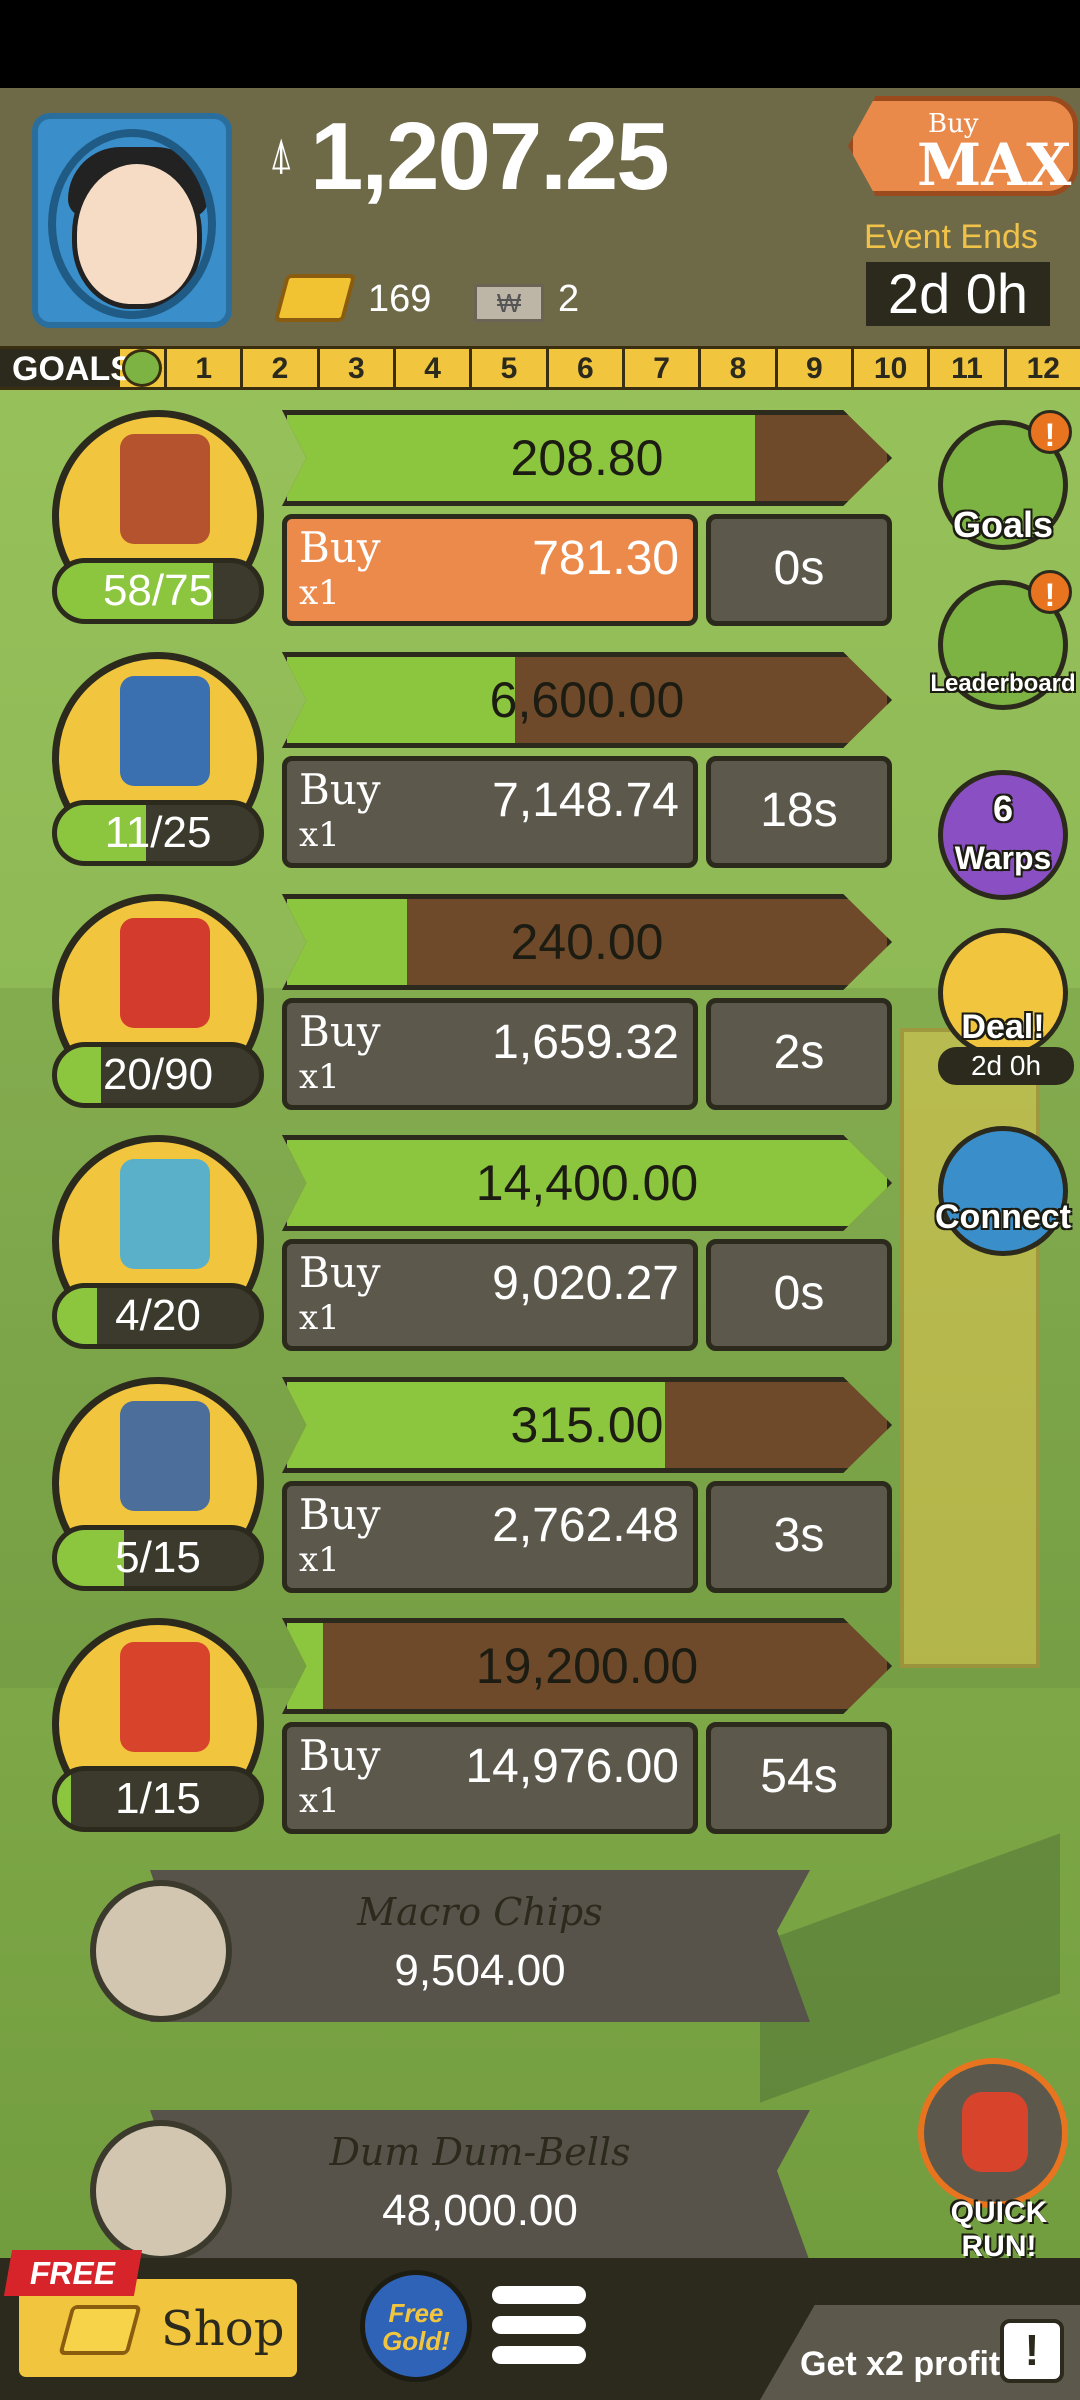  Describe the element at coordinates (490, 1537) in the screenshot. I see `buy-button: Buy x1 2,762.48` at that location.